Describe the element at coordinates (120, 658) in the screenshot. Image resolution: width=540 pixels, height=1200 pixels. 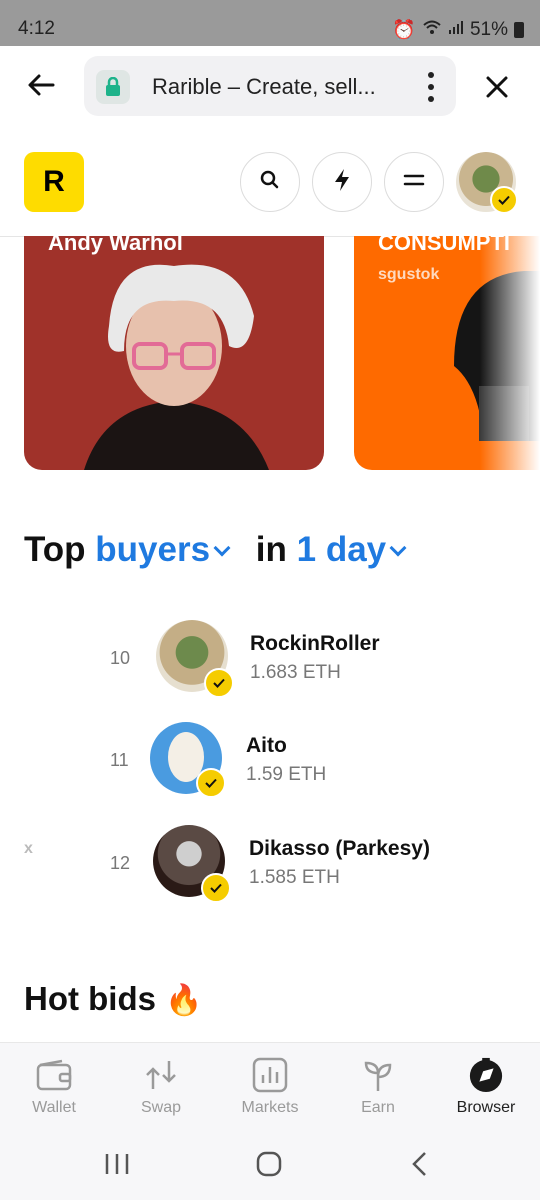
I see `buyer-rank: 10` at that location.